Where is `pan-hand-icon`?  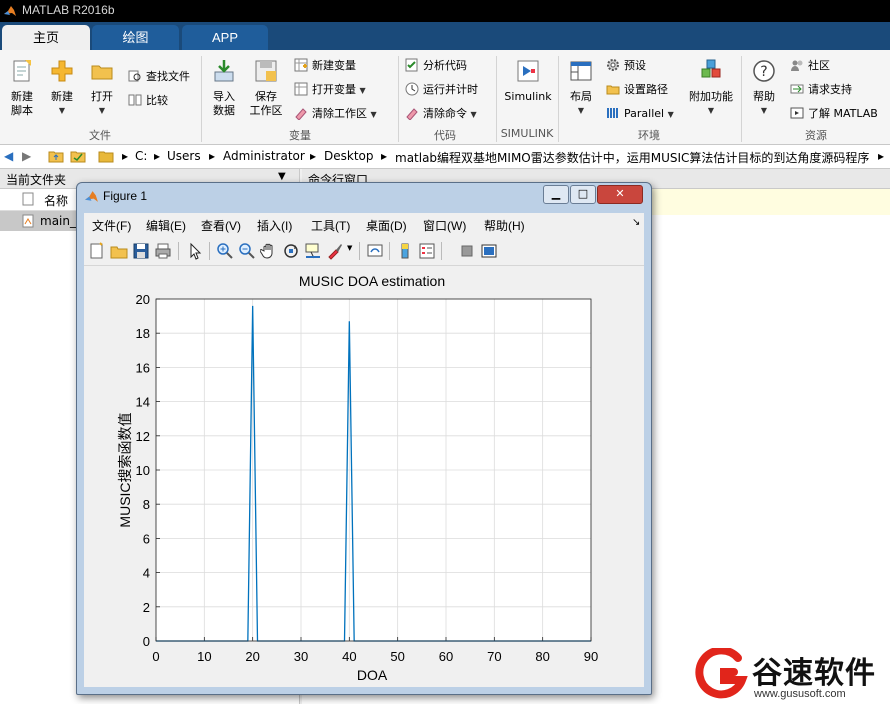 pan-hand-icon is located at coordinates (269, 251).